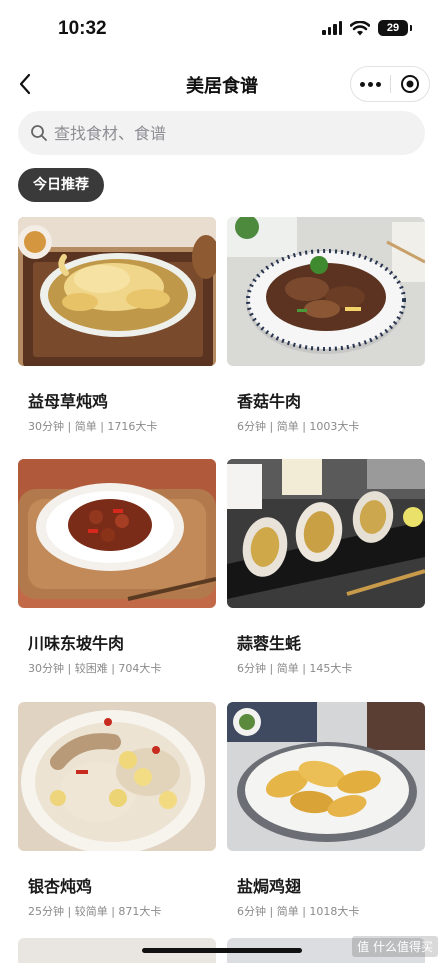 The width and height of the screenshot is (444, 963). I want to click on search-input, so click(224, 133).